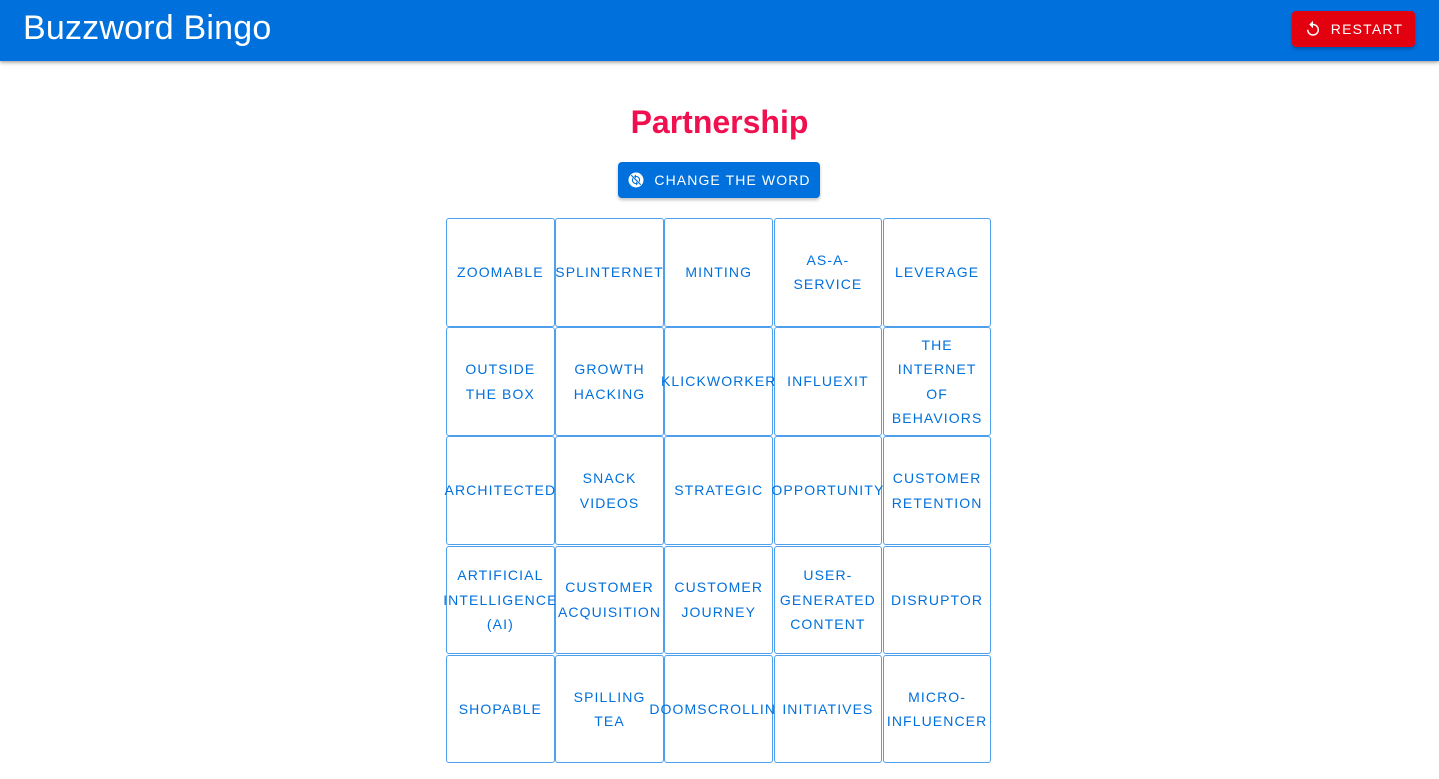 The image size is (1439, 779). I want to click on bingo-cell: Snack videos, so click(609, 491).